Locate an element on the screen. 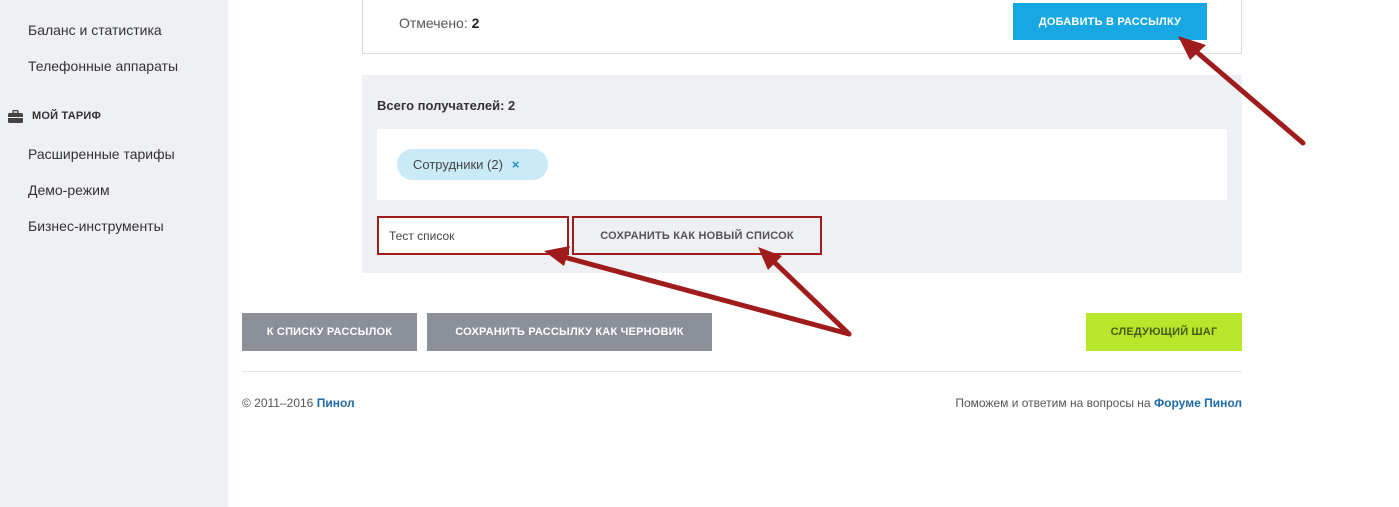  help-text: Поможем и ответим на вопросы на is located at coordinates (1054, 403).